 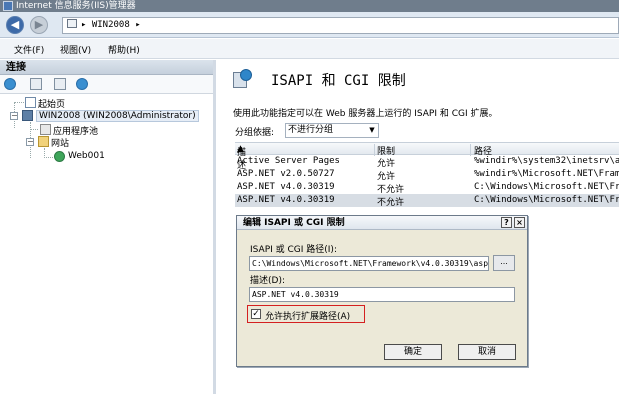 I want to click on menu-view: 视图(V), so click(x=75, y=49).